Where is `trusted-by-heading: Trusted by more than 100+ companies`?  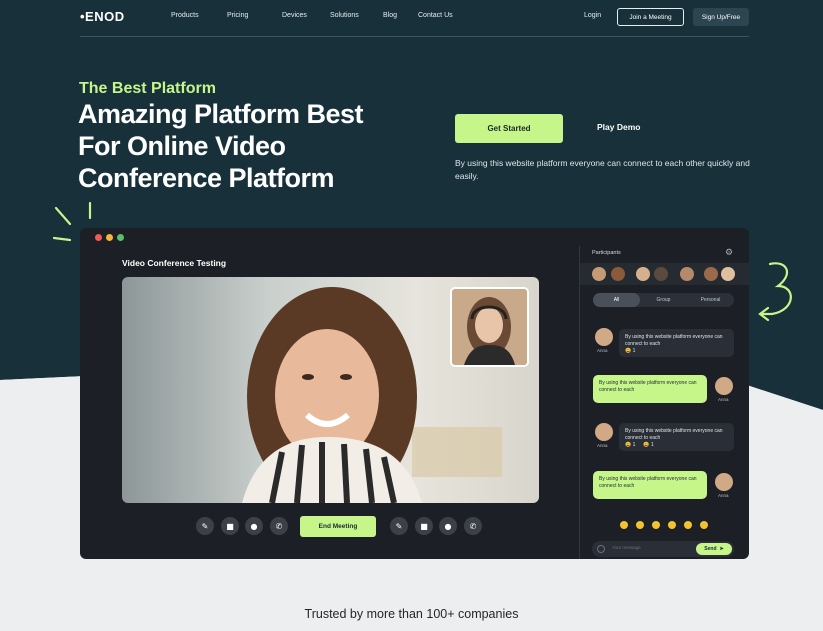
trusted-by-heading: Trusted by more than 100+ companies is located at coordinates (411, 614).